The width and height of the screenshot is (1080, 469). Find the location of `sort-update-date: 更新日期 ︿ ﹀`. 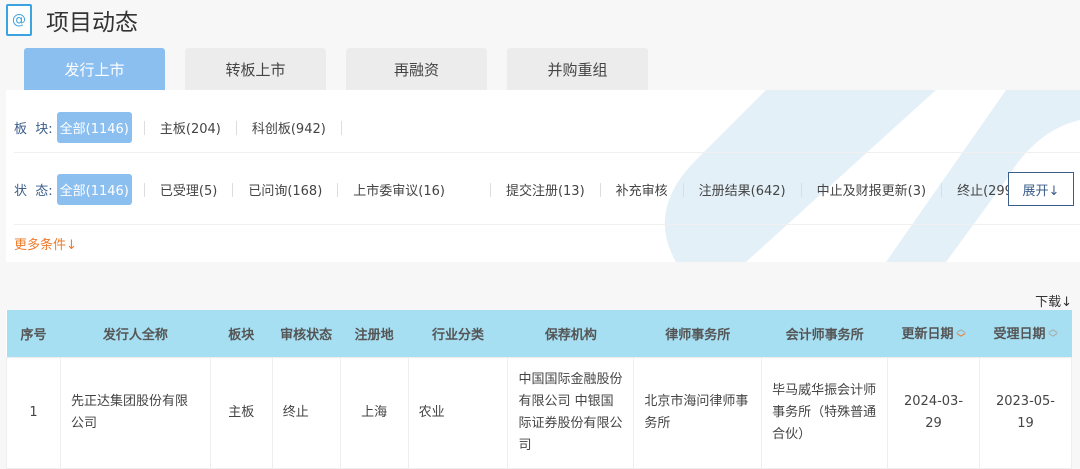

sort-update-date: 更新日期 ︿ ﹀ is located at coordinates (933, 333).